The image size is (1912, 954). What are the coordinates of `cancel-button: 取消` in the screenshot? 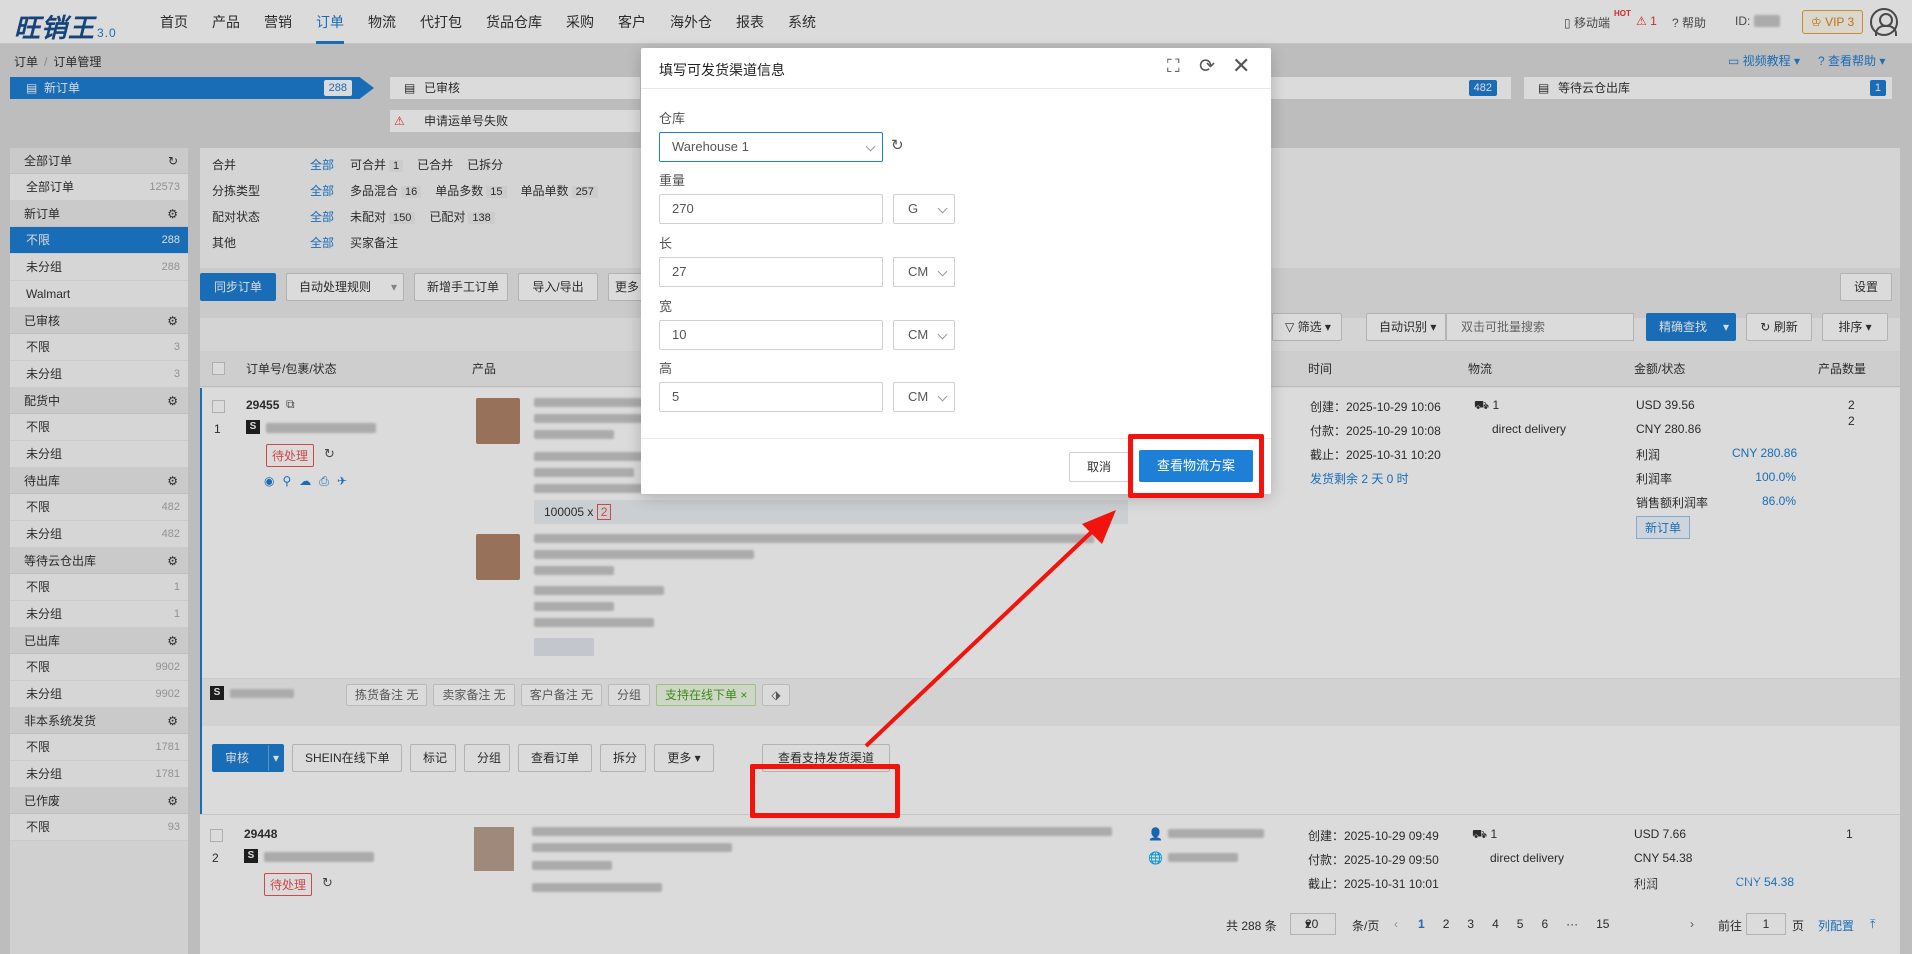 It's located at (1099, 467).